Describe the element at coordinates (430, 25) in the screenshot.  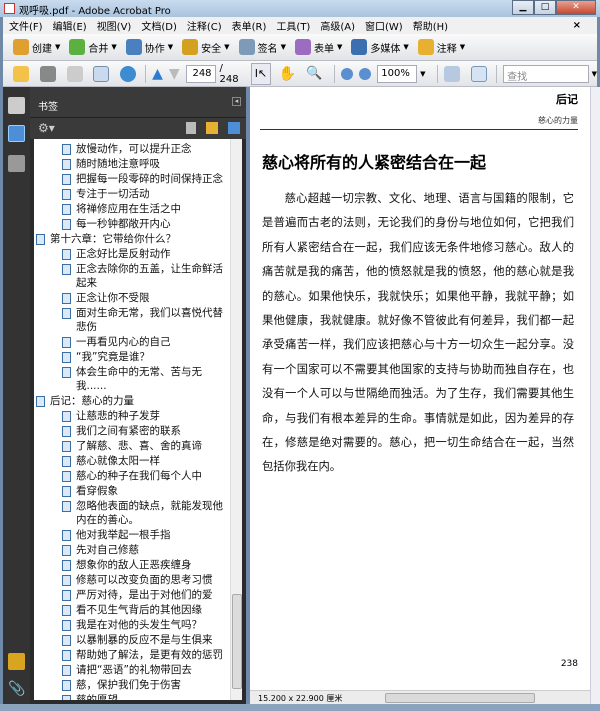
I see `menu-item: 帮助(H)` at that location.